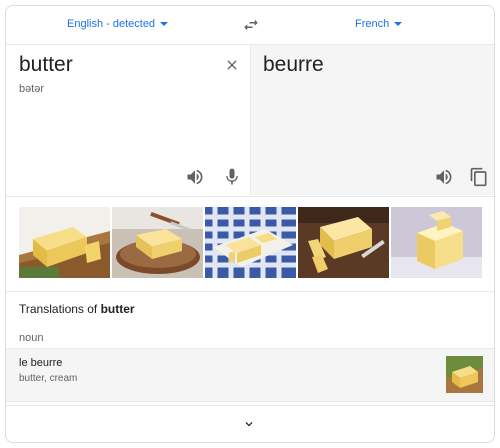 This screenshot has width=500, height=448. Describe the element at coordinates (31, 338) in the screenshot. I see `part-of-speech: noun` at that location.